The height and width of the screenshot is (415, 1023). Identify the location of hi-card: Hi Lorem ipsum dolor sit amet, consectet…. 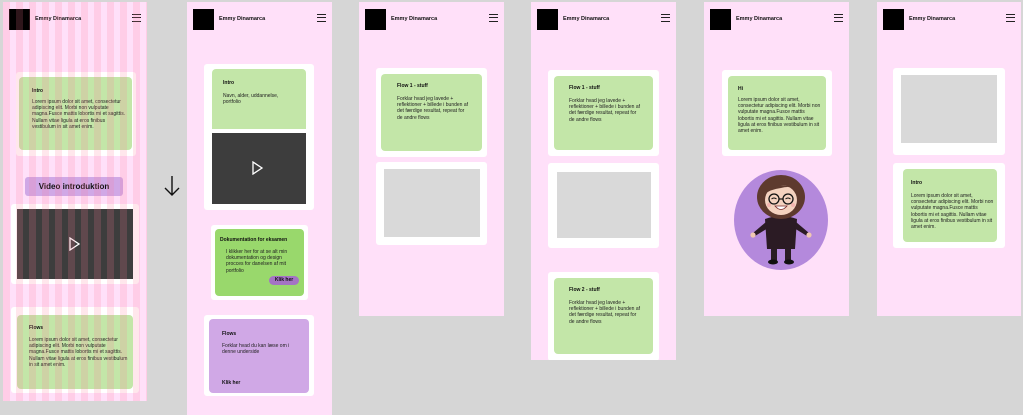
(777, 113).